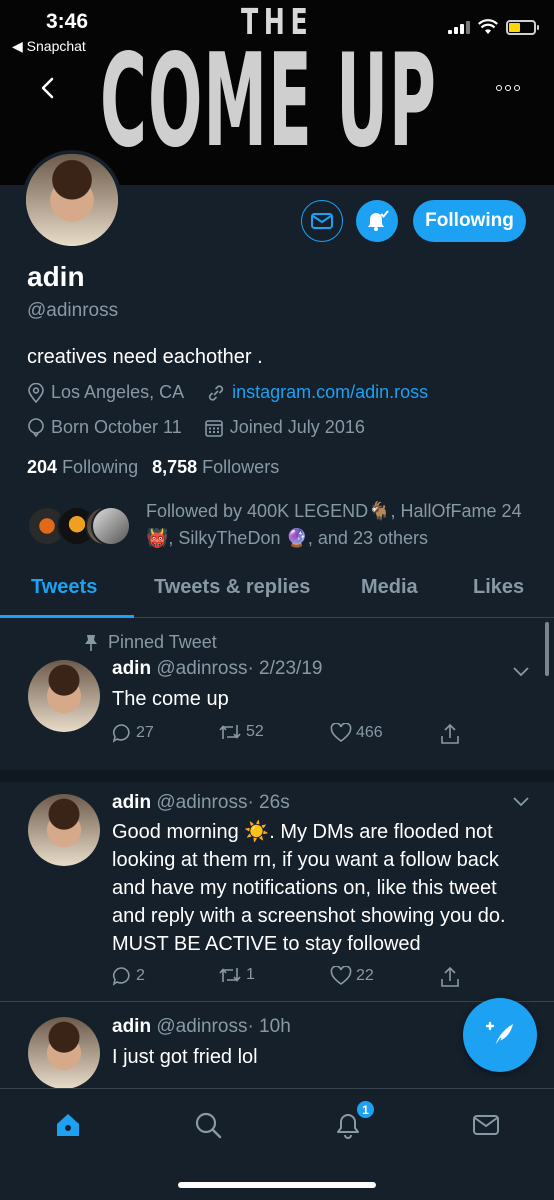 This screenshot has height=1200, width=554. I want to click on compose-tweet-button, so click(500, 1035).